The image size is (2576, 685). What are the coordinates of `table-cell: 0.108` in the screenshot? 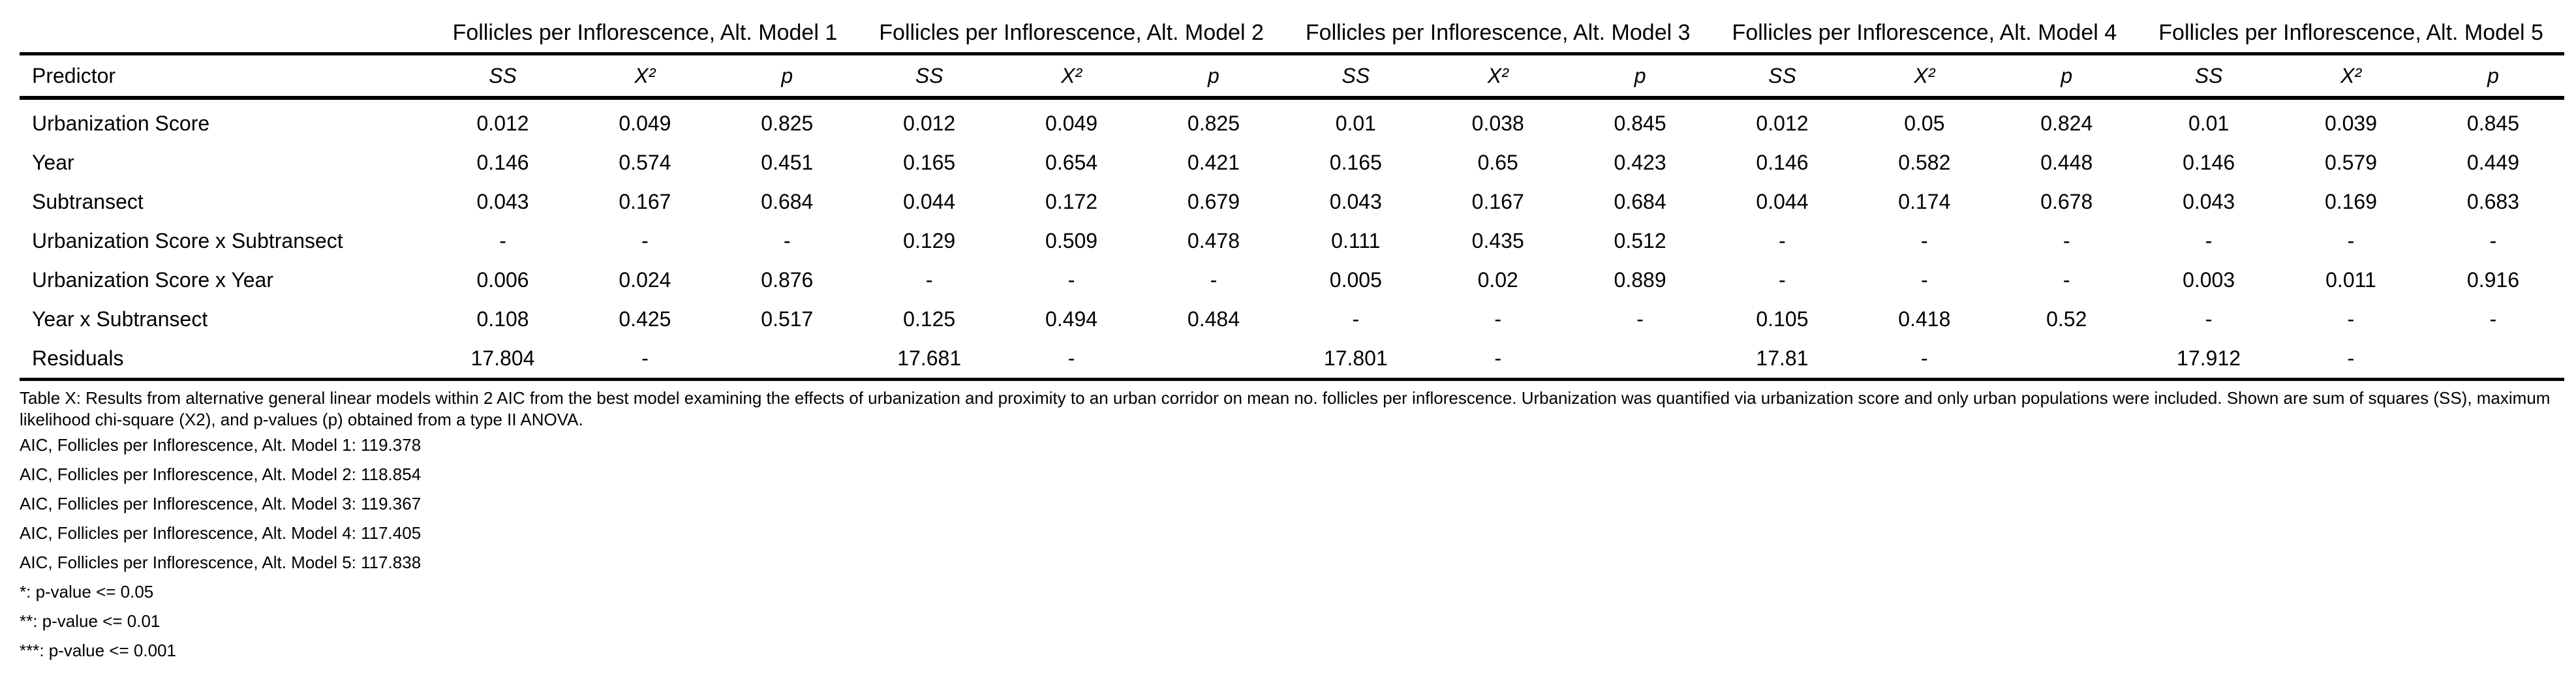 It's located at (503, 319).